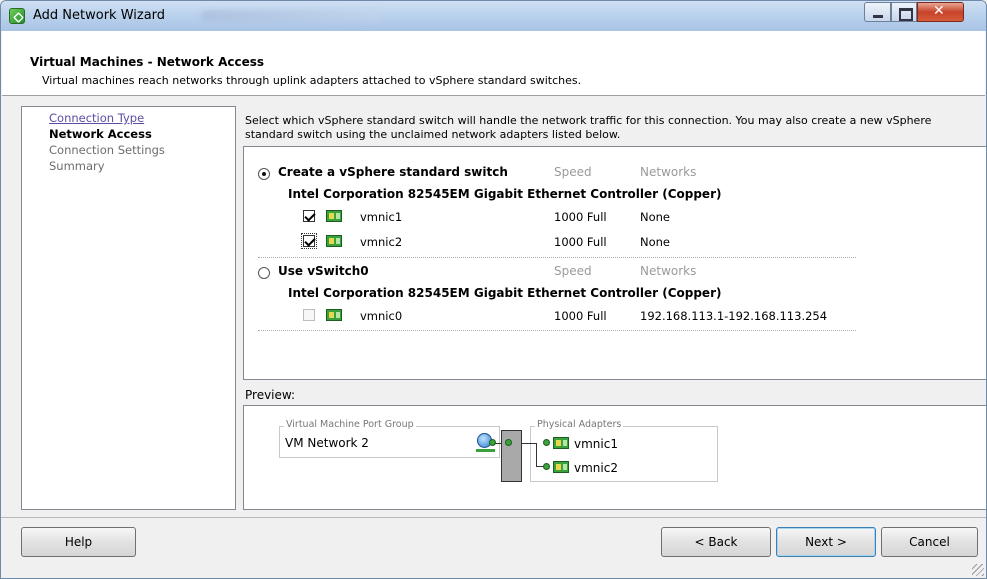 This screenshot has width=987, height=579. I want to click on back-button-label: < Back, so click(716, 542).